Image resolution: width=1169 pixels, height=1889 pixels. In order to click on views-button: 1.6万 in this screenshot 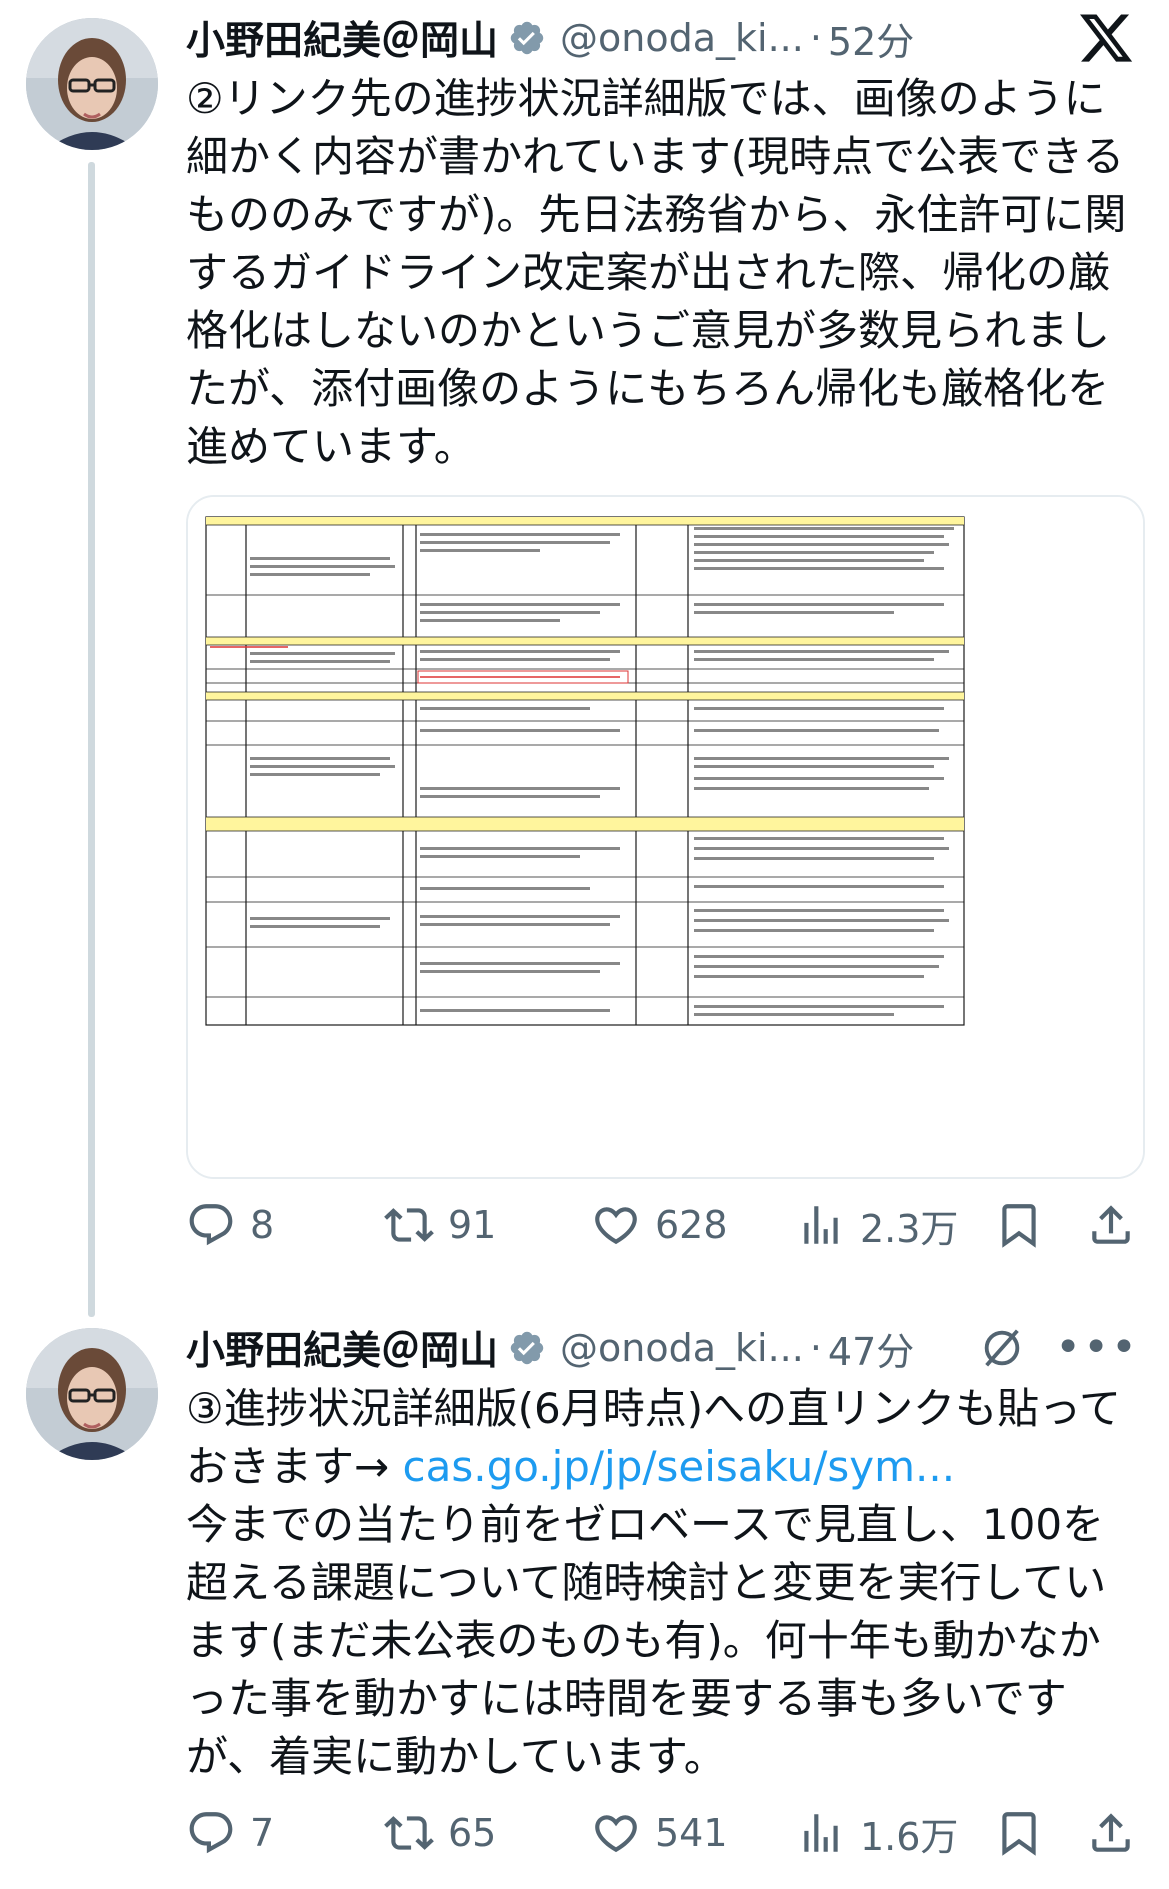, I will do `click(877, 1833)`.